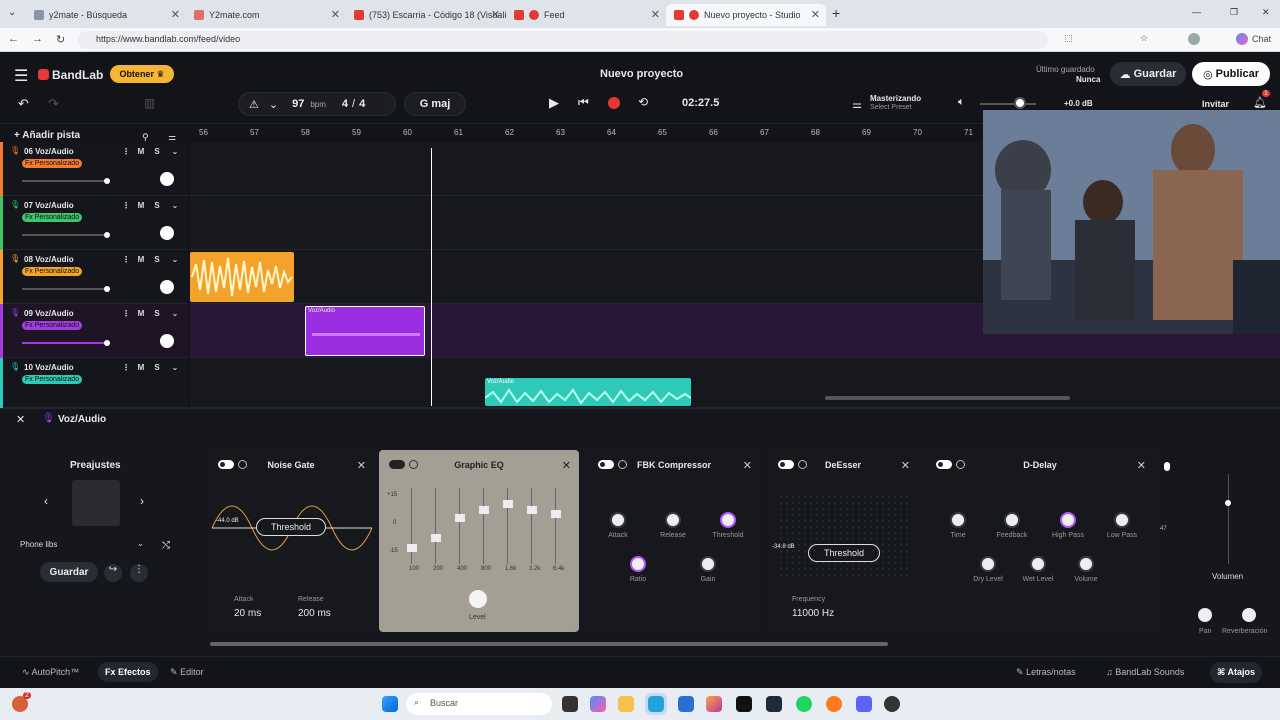 The height and width of the screenshot is (720, 1280). What do you see at coordinates (804, 704) in the screenshot?
I see `spotify-icon` at bounding box center [804, 704].